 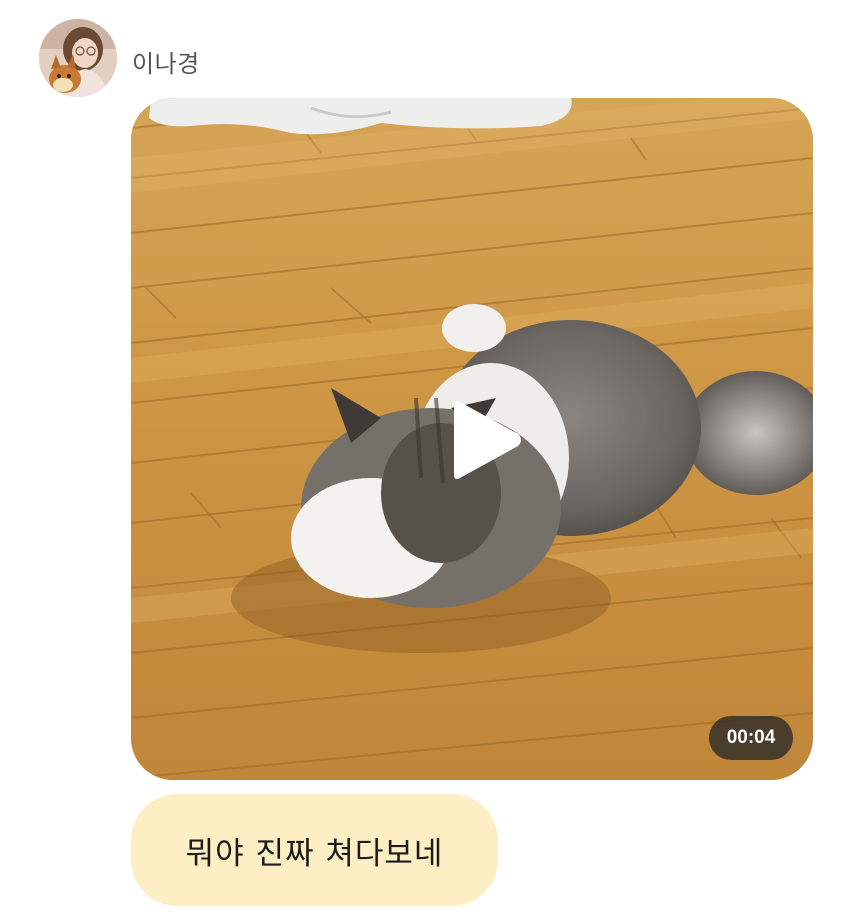 I want to click on sender-name: 이나경, so click(x=166, y=64).